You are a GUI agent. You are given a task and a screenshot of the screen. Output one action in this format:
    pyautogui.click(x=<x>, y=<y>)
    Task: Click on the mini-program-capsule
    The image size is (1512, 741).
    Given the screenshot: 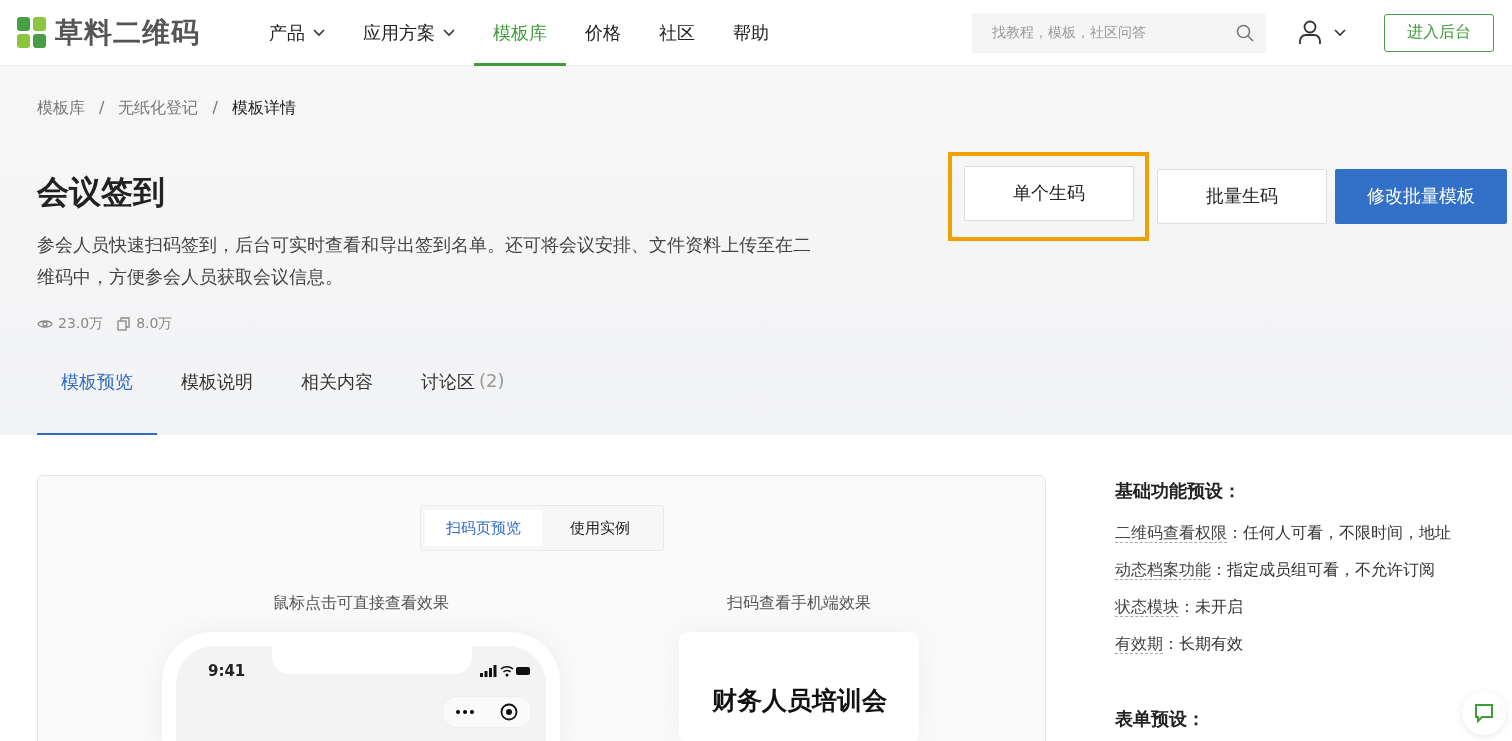 What is the action you would take?
    pyautogui.click(x=487, y=712)
    